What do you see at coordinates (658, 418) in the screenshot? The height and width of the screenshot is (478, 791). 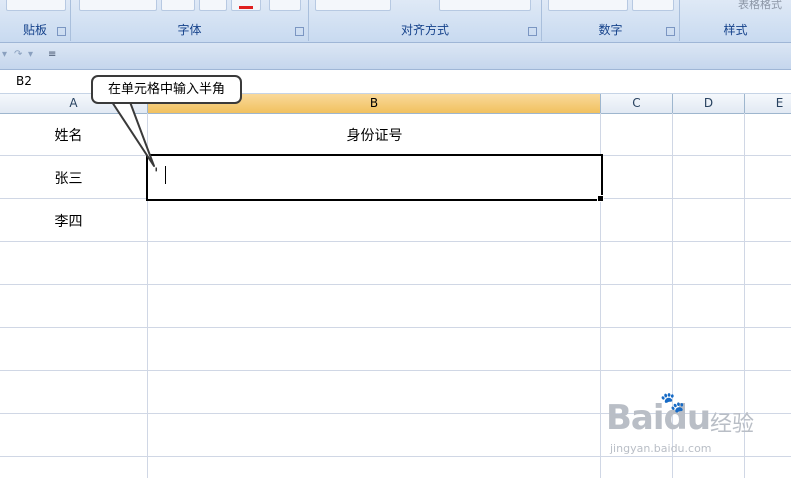 I see `watermark-logo: Baidu` at bounding box center [658, 418].